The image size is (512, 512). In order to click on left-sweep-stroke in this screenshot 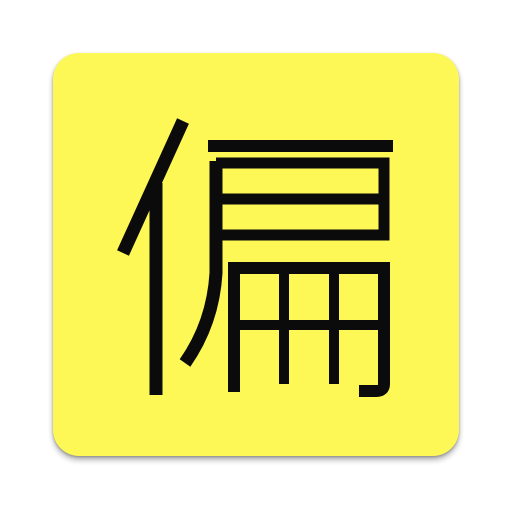, I will do `click(201, 264)`.